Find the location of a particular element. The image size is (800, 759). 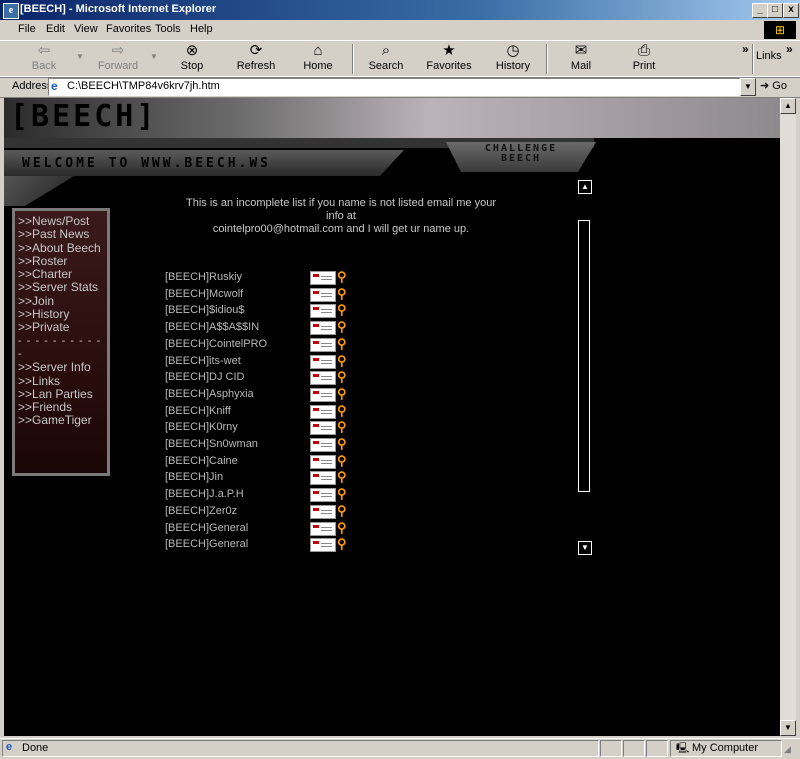

roster-row: [BEECH]CointelPRO ⚲ is located at coordinates (265, 344).